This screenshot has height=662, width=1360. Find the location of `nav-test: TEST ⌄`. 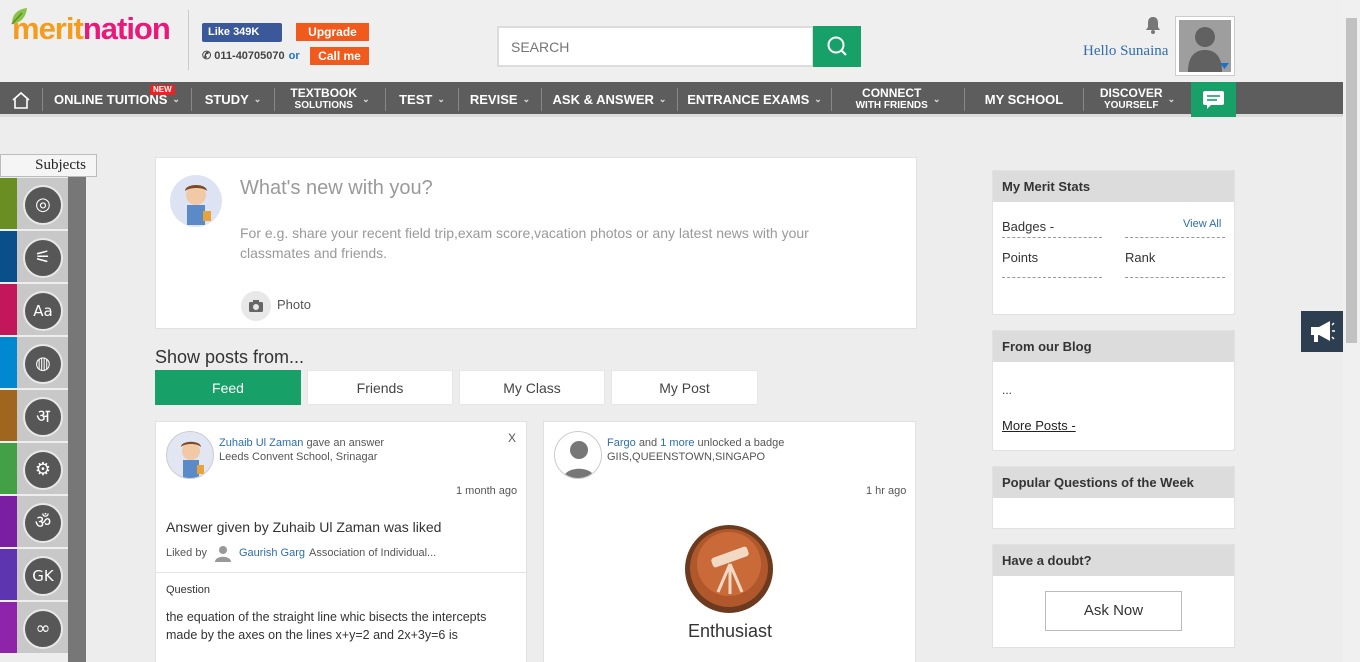

nav-test: TEST ⌄ is located at coordinates (422, 99).